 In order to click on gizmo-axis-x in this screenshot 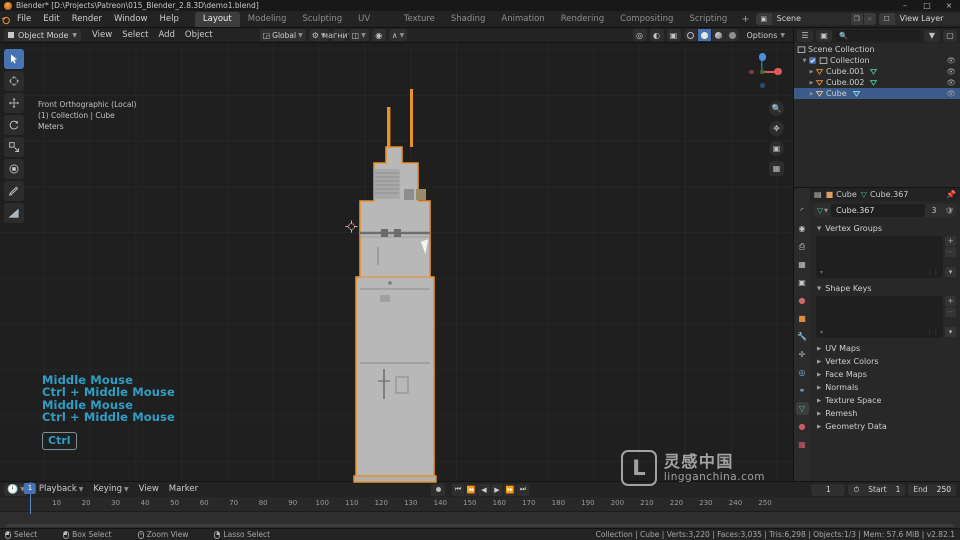, I will do `click(778, 71)`.